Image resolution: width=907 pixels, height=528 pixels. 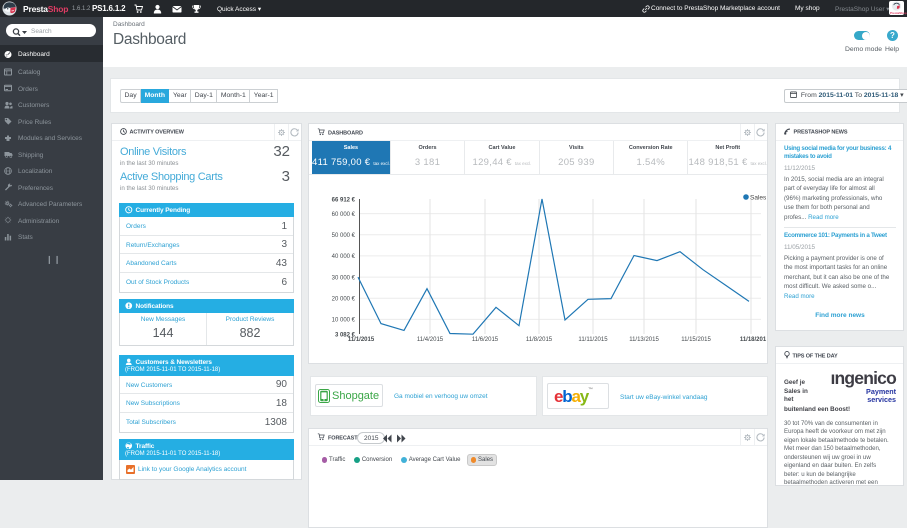 I want to click on svg-text: 11/6/2015, so click(x=485, y=340).